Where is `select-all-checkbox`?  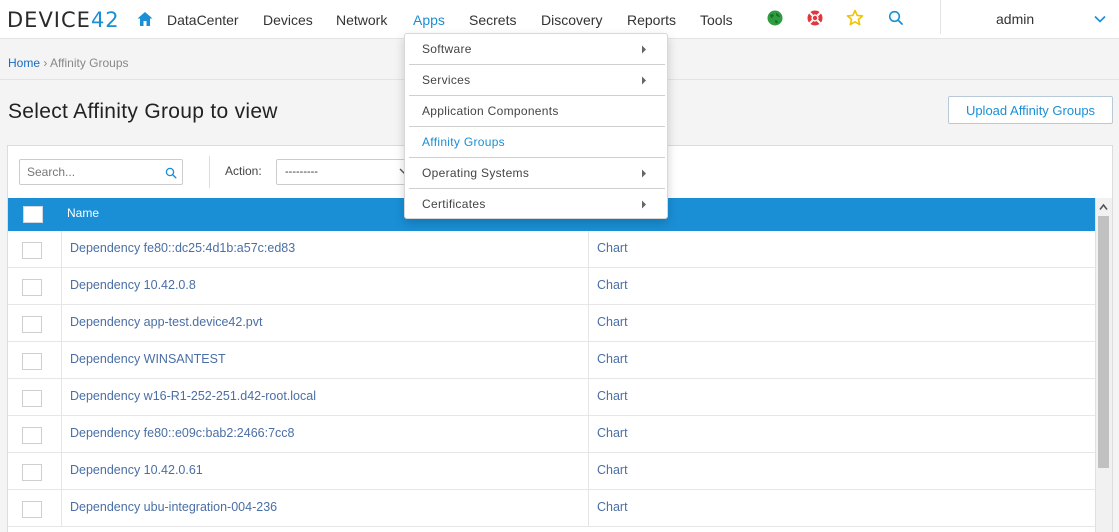 select-all-checkbox is located at coordinates (33, 214).